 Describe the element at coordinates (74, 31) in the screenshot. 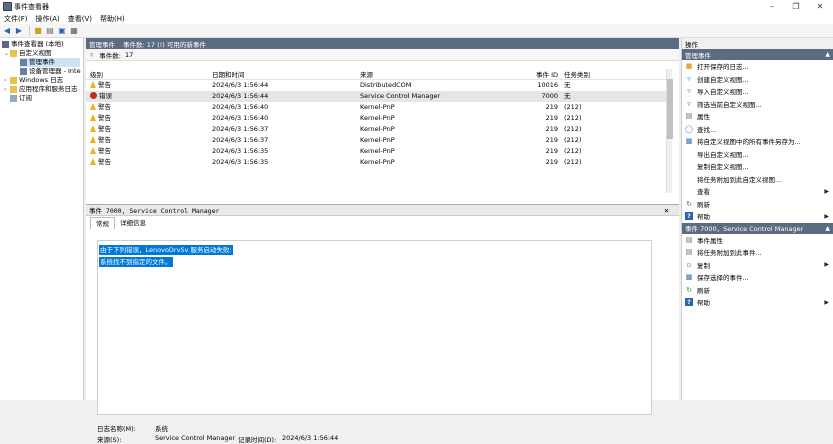

I see `view-icon: ▦` at that location.